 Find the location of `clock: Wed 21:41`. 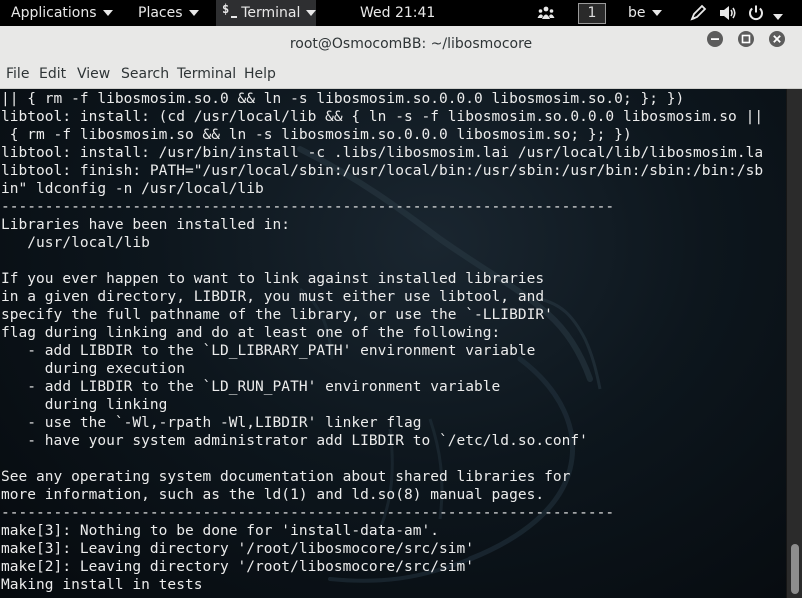

clock: Wed 21:41 is located at coordinates (397, 13).